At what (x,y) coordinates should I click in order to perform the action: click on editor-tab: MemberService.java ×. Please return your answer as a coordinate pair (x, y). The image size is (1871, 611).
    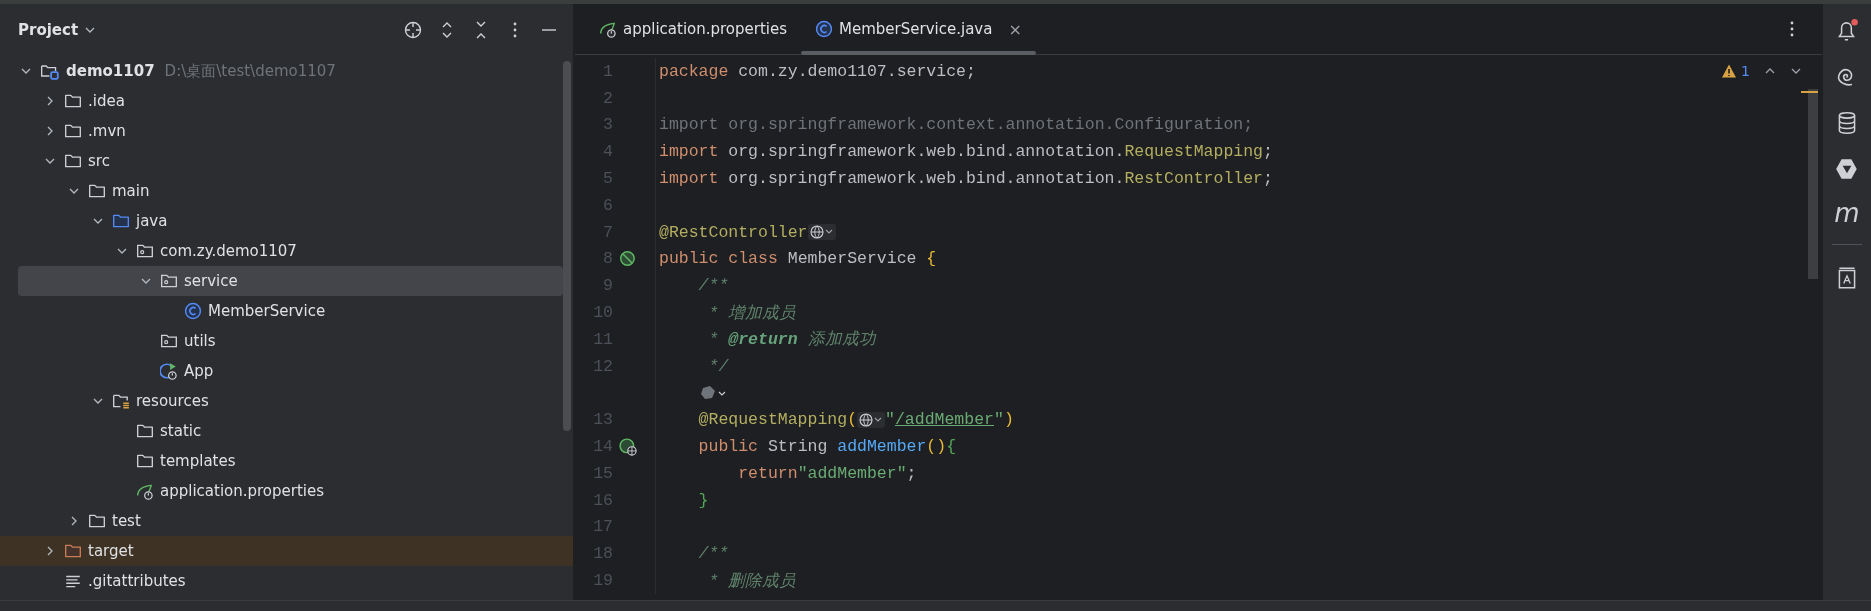
    Looking at the image, I should click on (918, 29).